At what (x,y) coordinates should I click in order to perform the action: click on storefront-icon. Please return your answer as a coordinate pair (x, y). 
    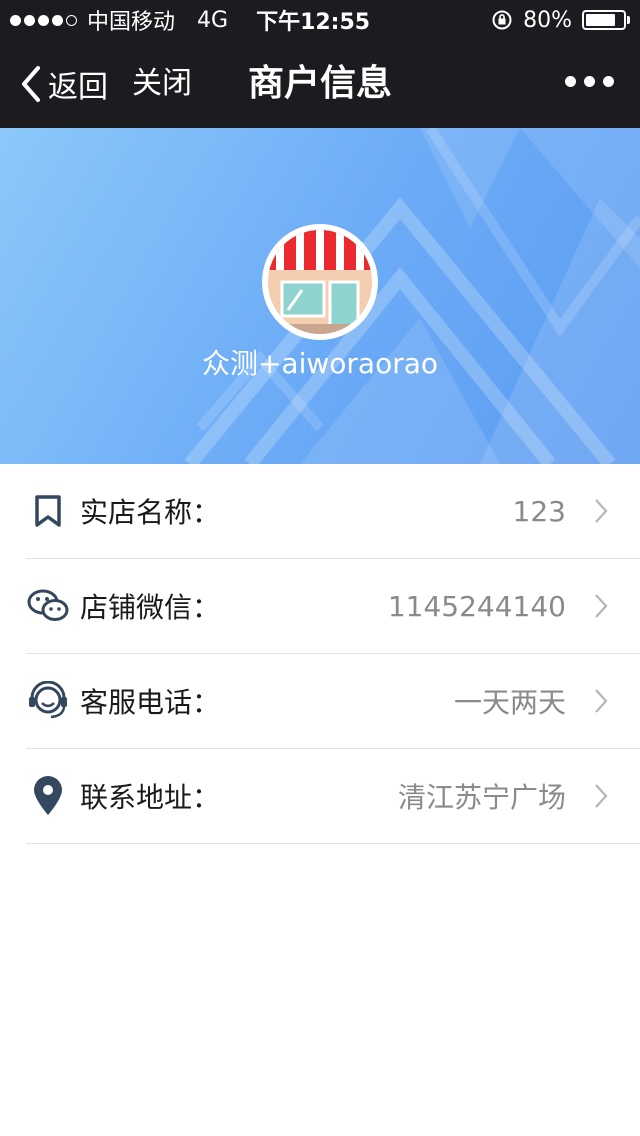
    Looking at the image, I should click on (320, 283).